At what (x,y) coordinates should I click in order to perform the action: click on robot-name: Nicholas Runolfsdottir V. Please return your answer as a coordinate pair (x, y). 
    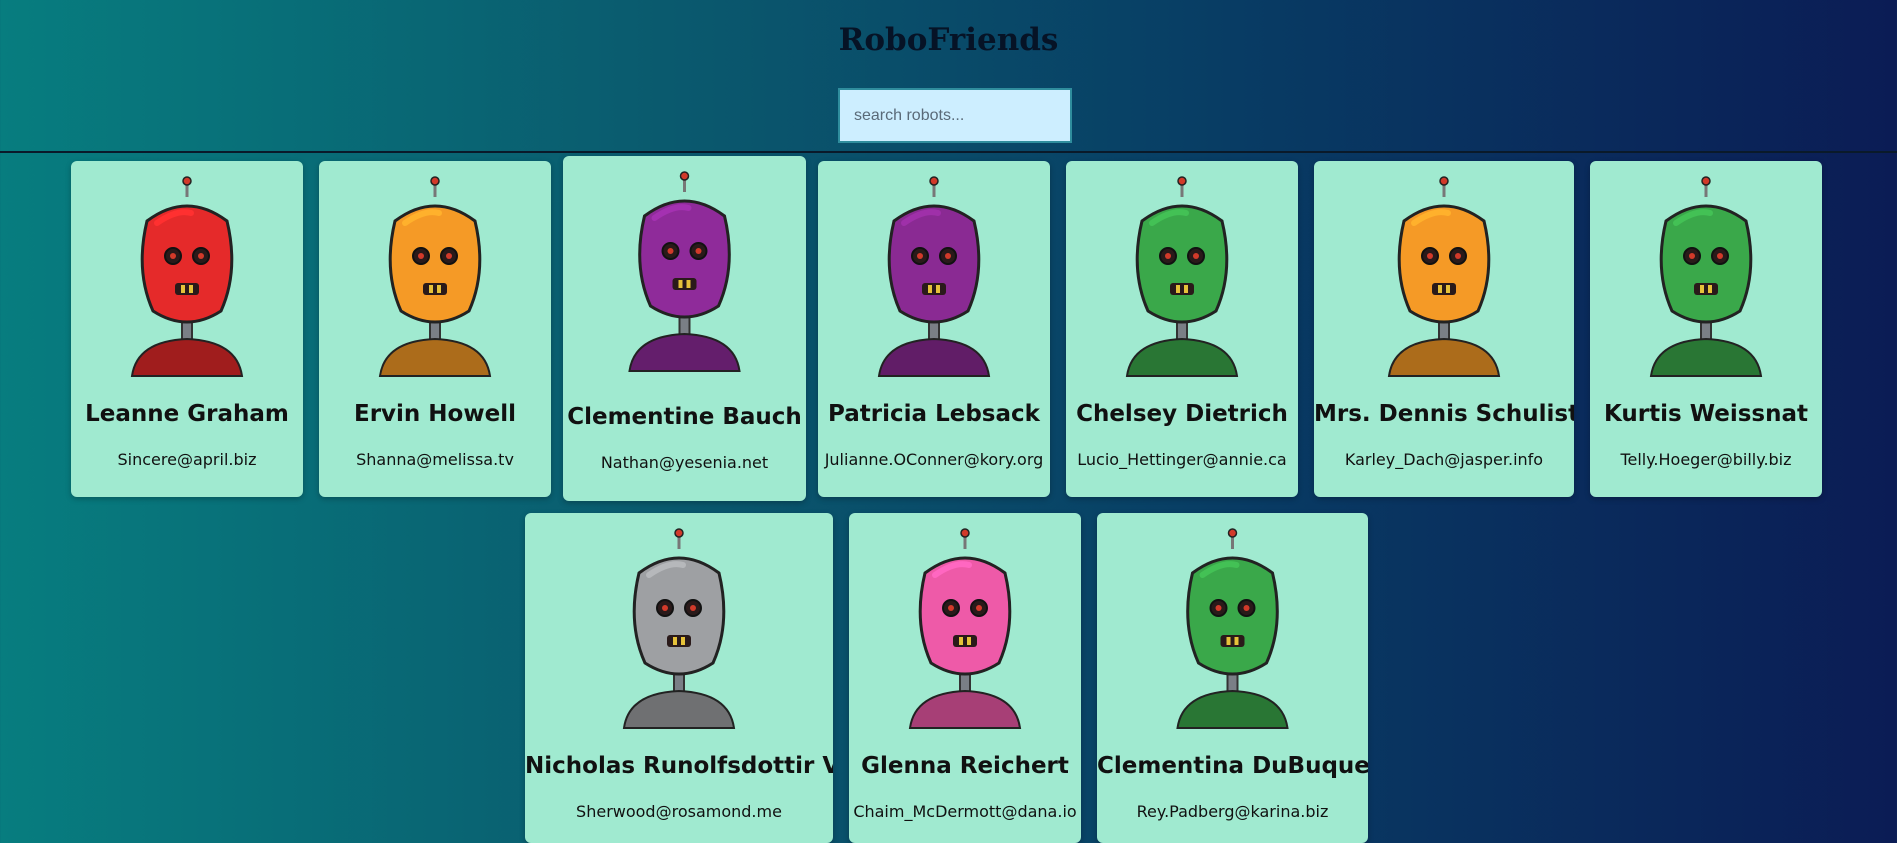
    Looking at the image, I should click on (679, 766).